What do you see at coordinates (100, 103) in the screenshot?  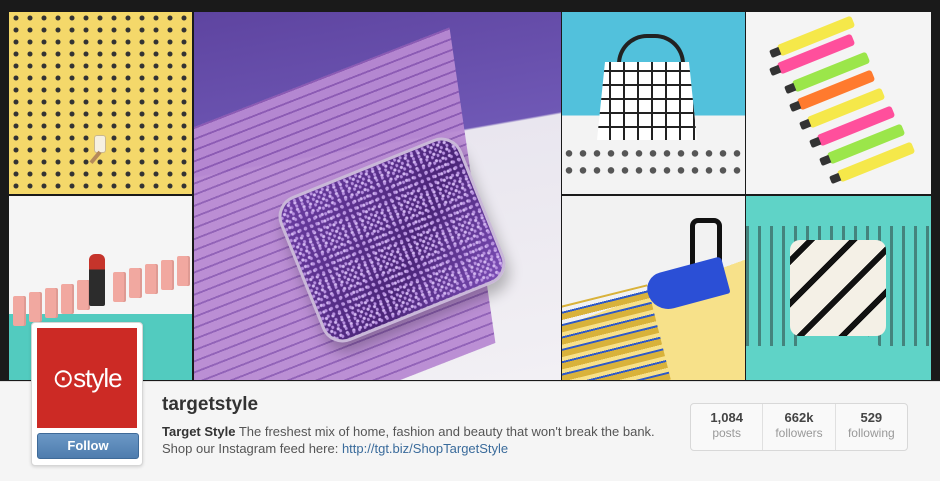 I see `photo-nail-polish` at bounding box center [100, 103].